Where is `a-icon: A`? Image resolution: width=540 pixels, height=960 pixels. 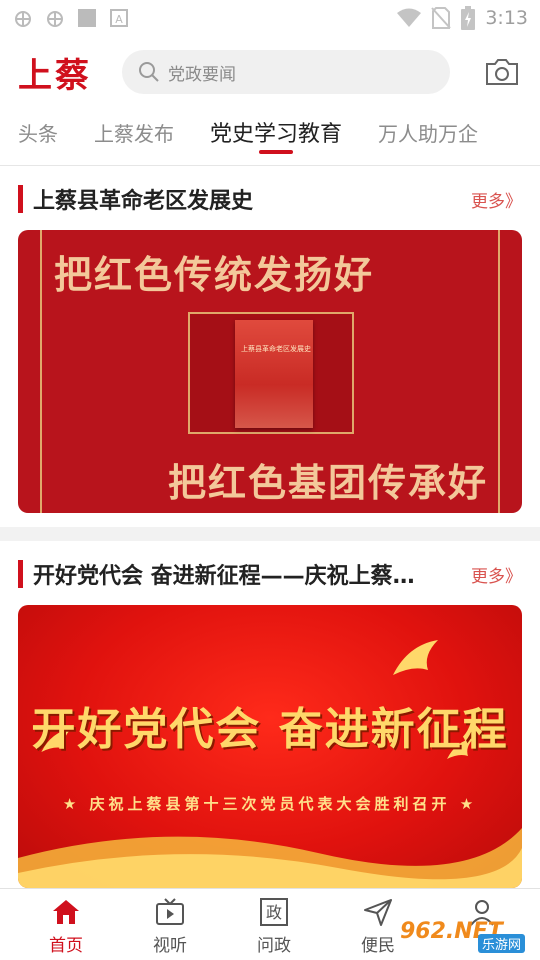
a-icon: A is located at coordinates (119, 18).